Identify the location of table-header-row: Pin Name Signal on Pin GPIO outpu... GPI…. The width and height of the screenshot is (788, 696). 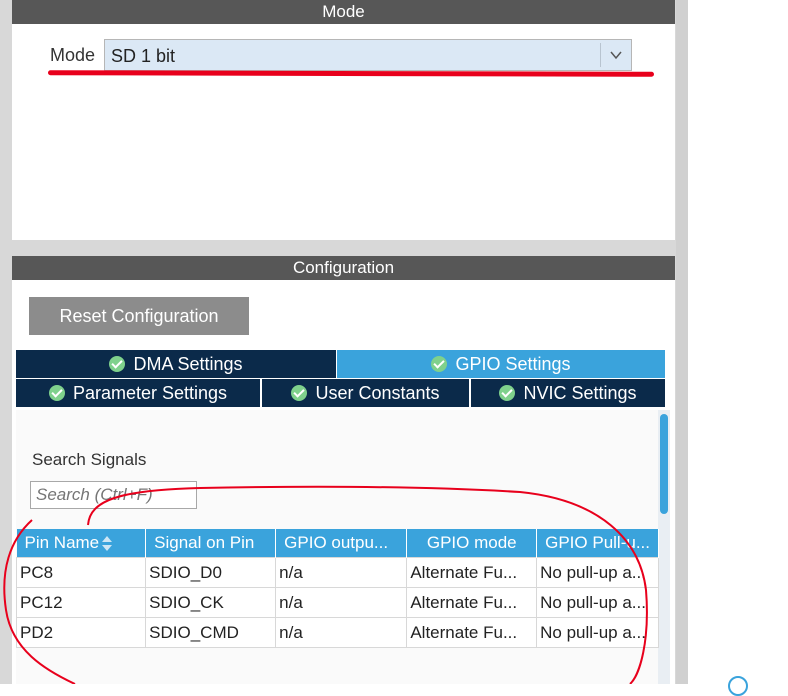
(337, 543).